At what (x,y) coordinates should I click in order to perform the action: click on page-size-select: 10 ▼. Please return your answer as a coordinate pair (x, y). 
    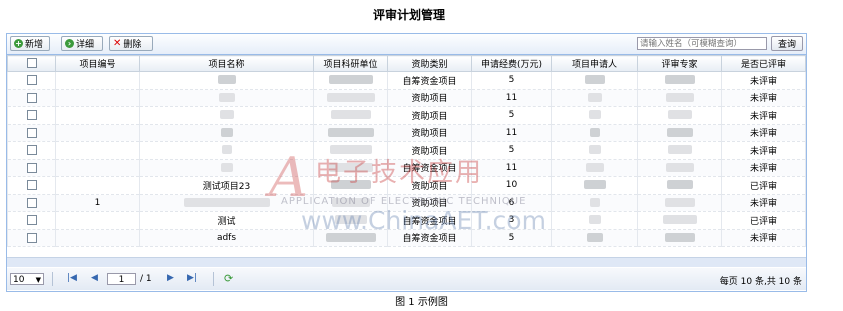
    Looking at the image, I should click on (27, 279).